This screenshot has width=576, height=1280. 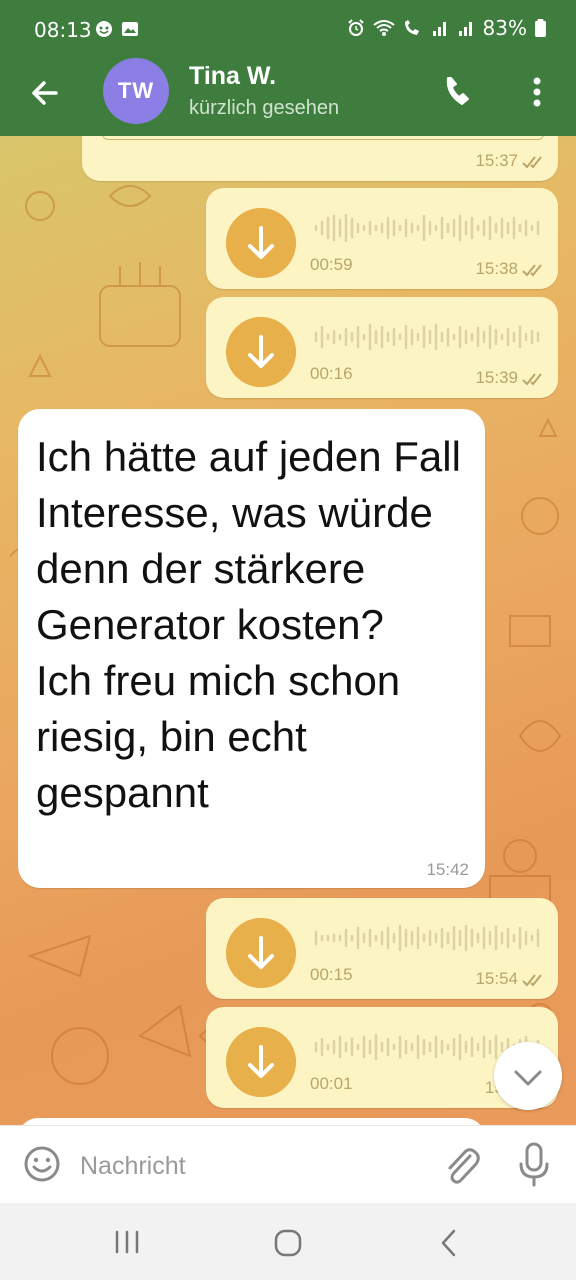 I want to click on system-nav-bar, so click(x=288, y=1241).